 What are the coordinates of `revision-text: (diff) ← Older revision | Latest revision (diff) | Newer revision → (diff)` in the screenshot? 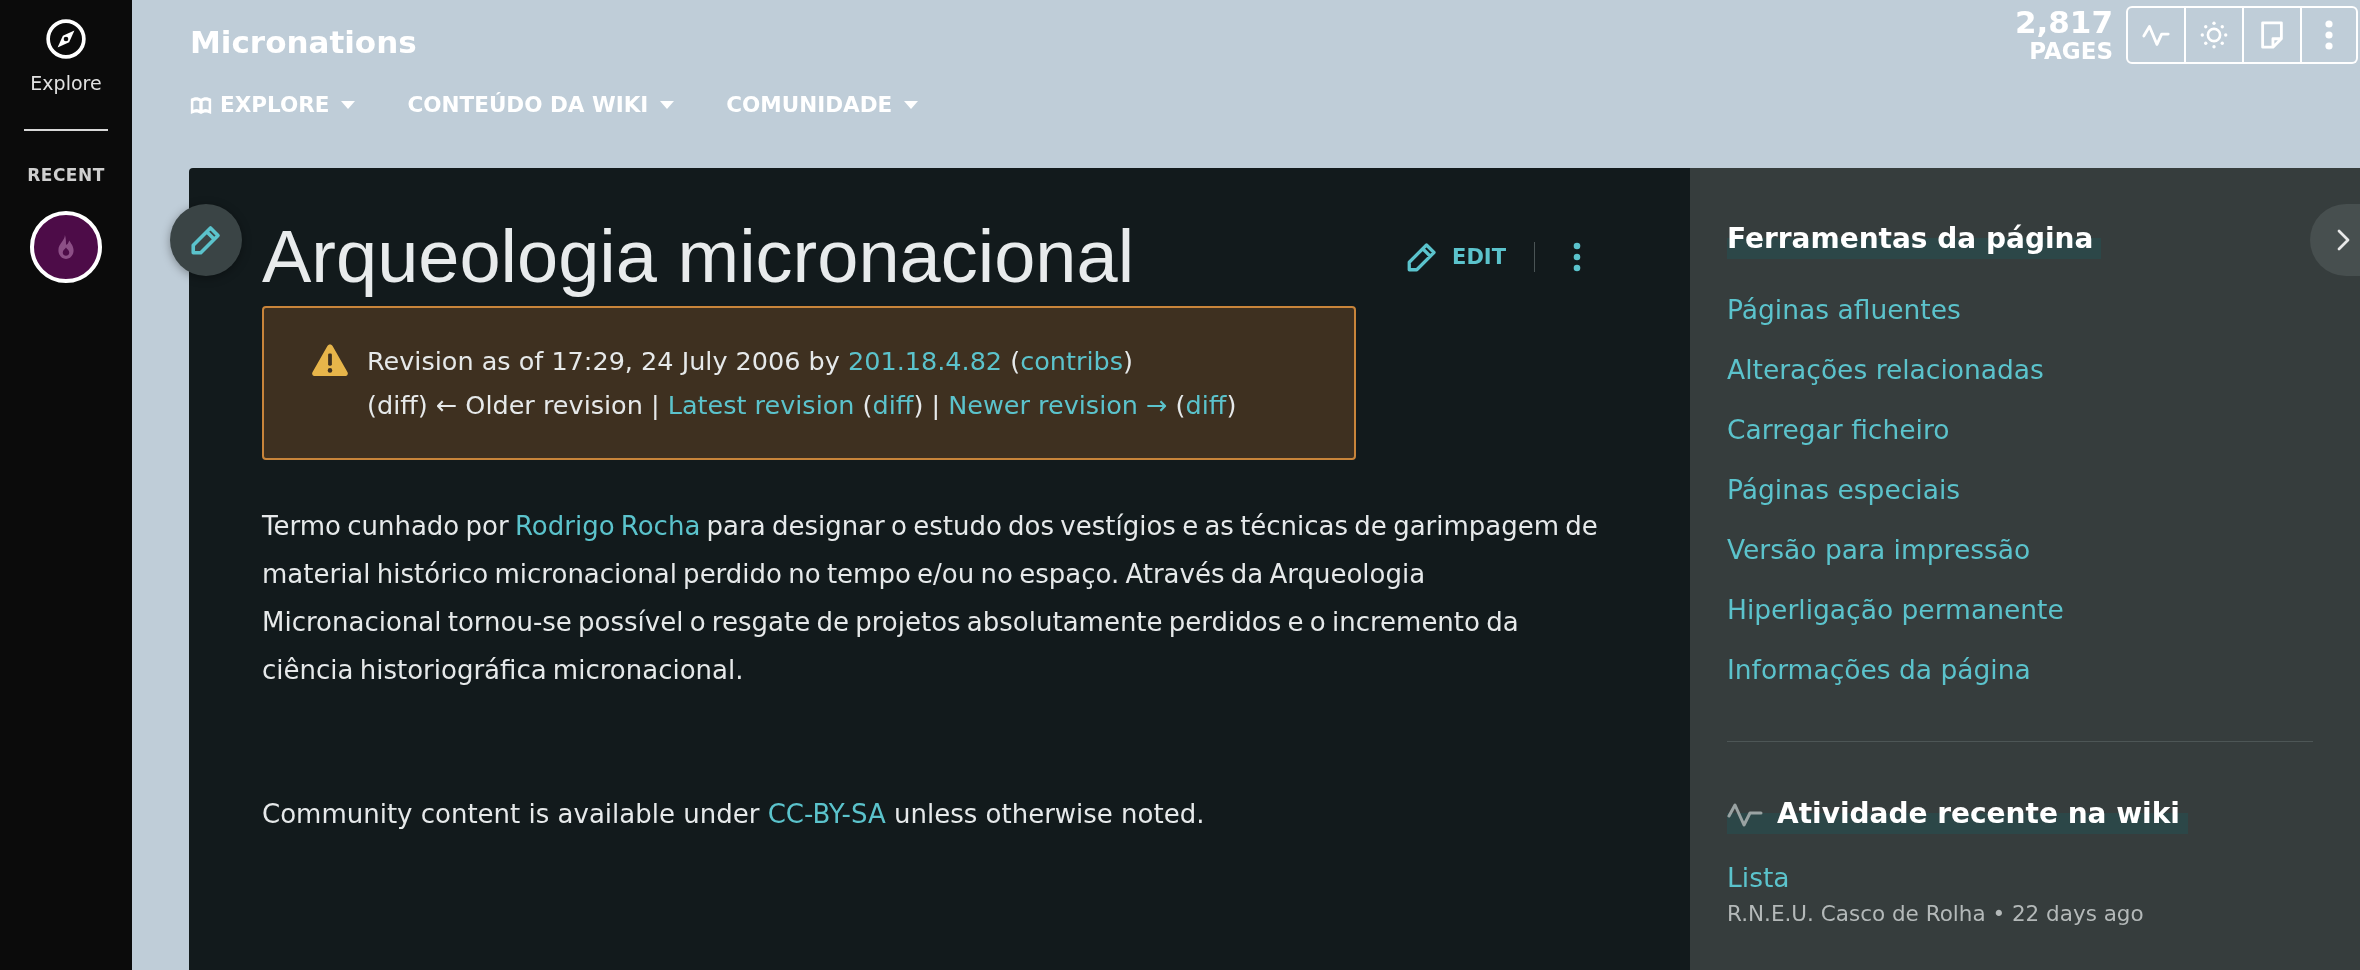 It's located at (802, 405).